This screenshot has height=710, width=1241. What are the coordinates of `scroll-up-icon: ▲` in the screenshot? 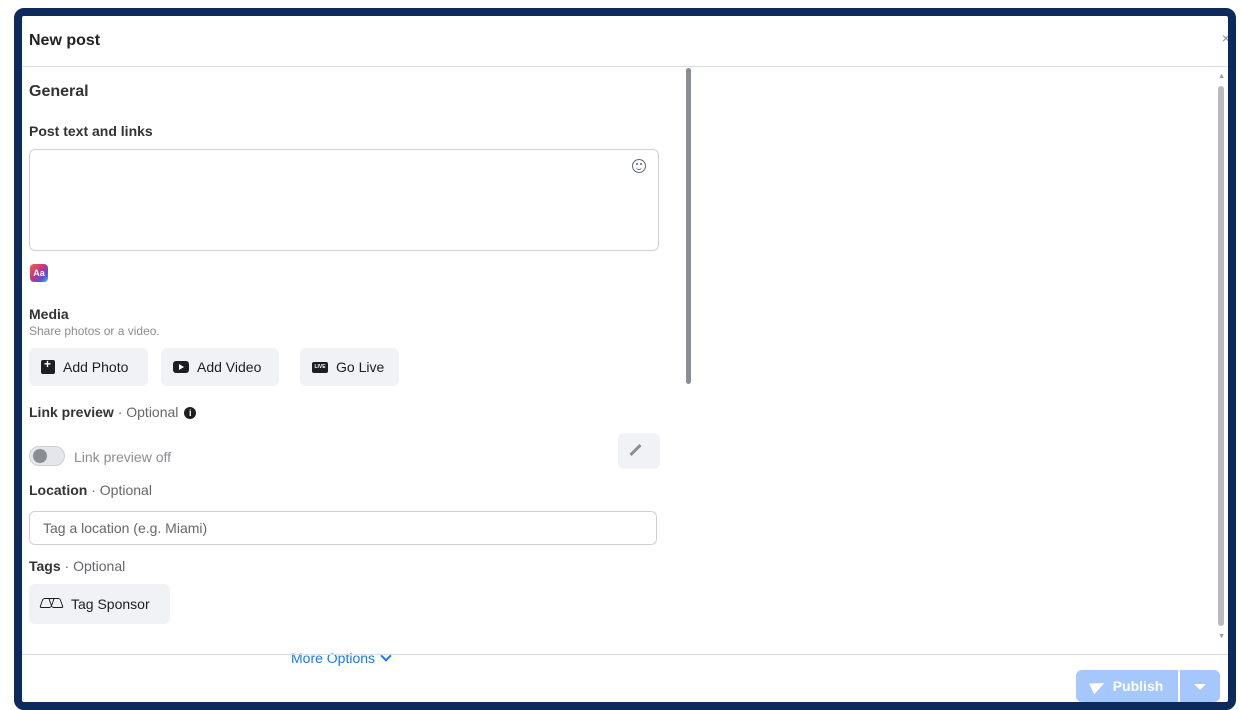 It's located at (1221, 76).